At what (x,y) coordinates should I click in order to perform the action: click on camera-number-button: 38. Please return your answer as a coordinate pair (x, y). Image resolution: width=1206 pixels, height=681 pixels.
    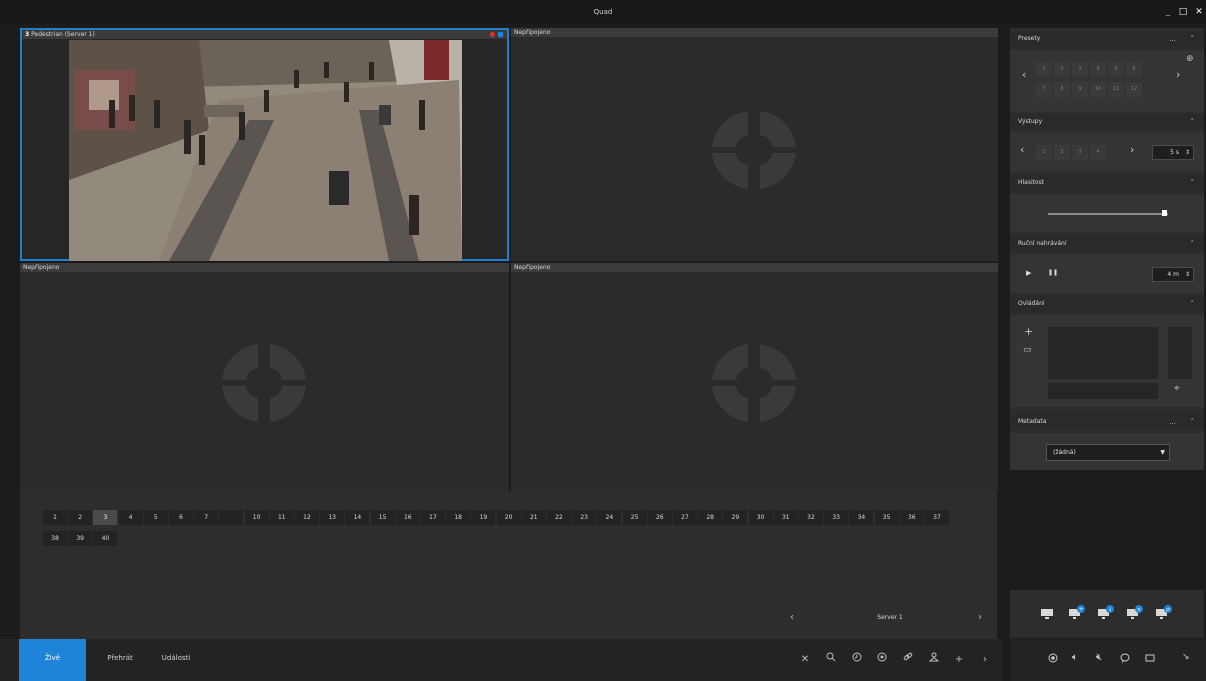
    Looking at the image, I should click on (55, 538).